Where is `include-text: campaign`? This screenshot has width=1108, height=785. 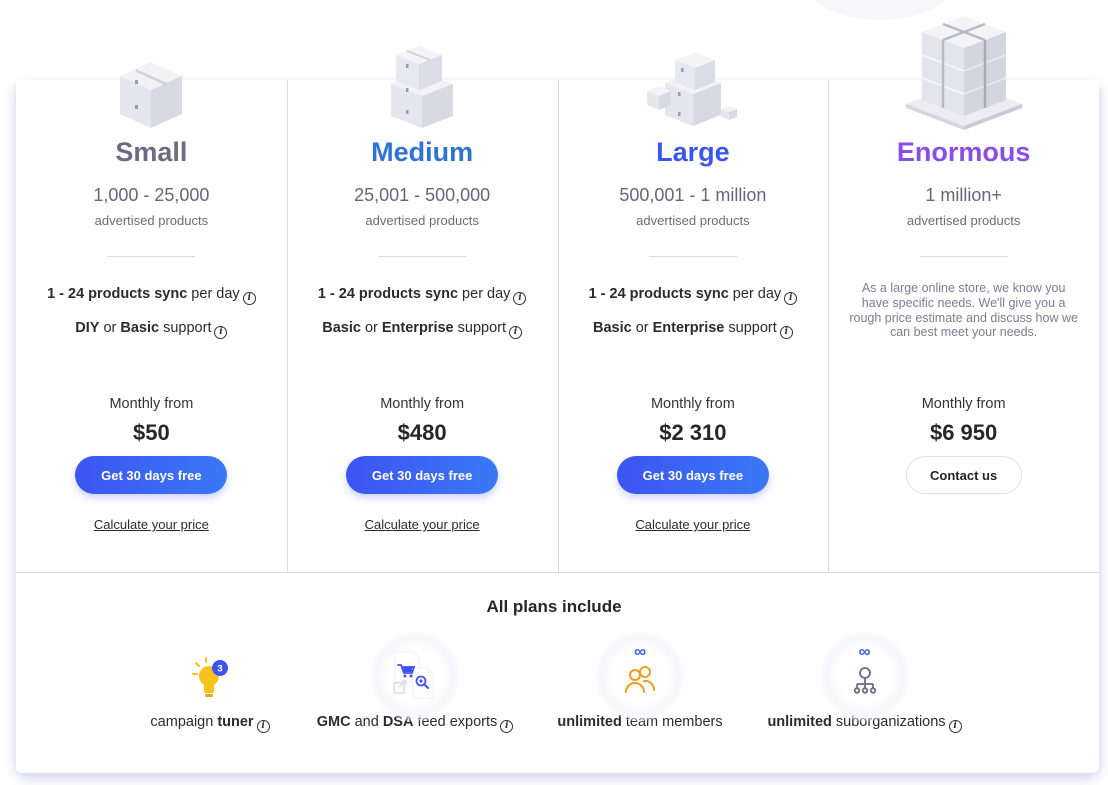 include-text: campaign is located at coordinates (184, 722).